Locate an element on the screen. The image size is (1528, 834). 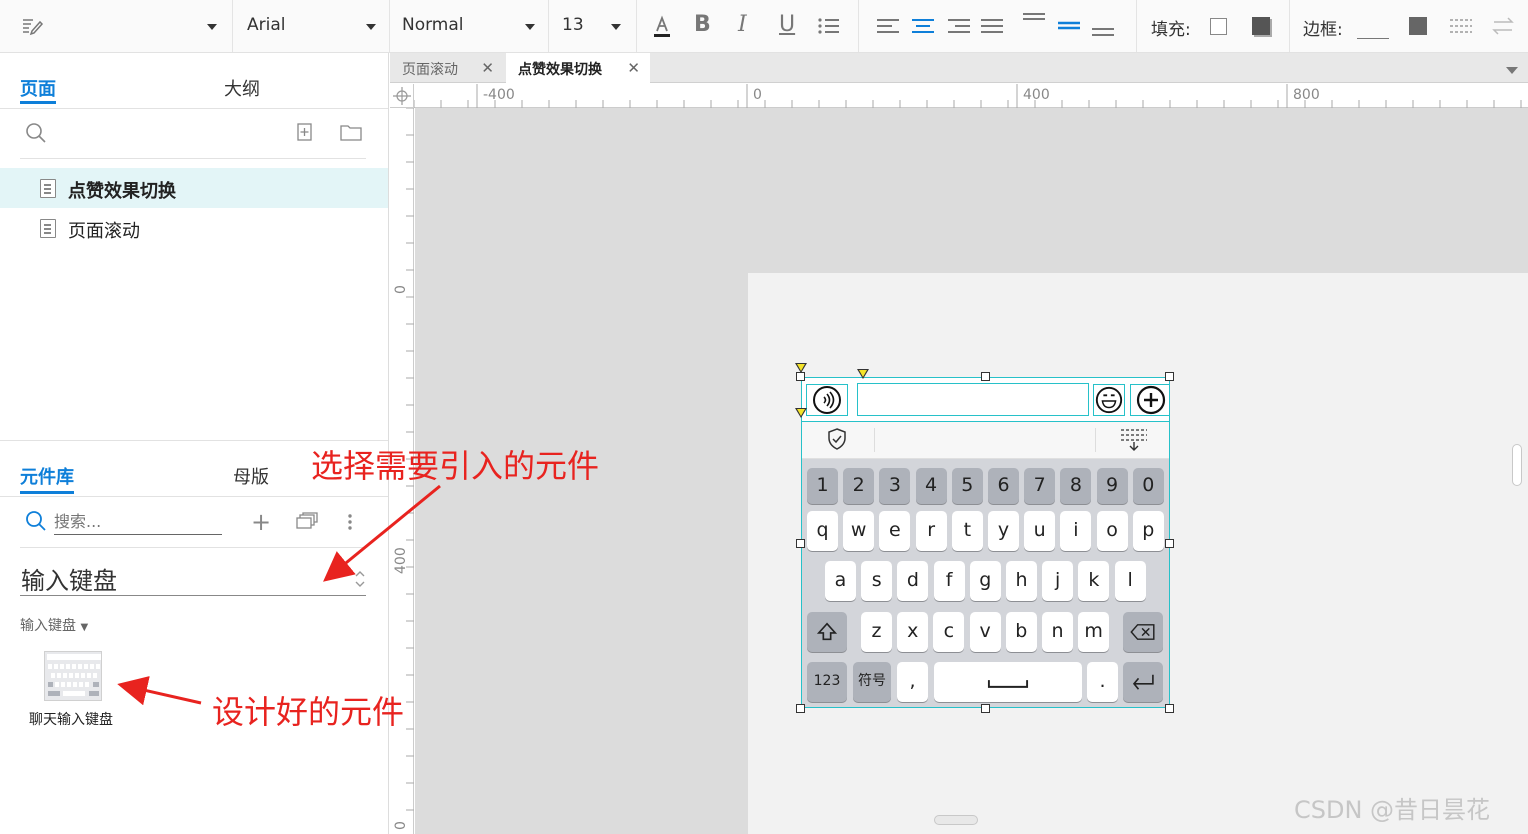
letter-key: d is located at coordinates (913, 581).